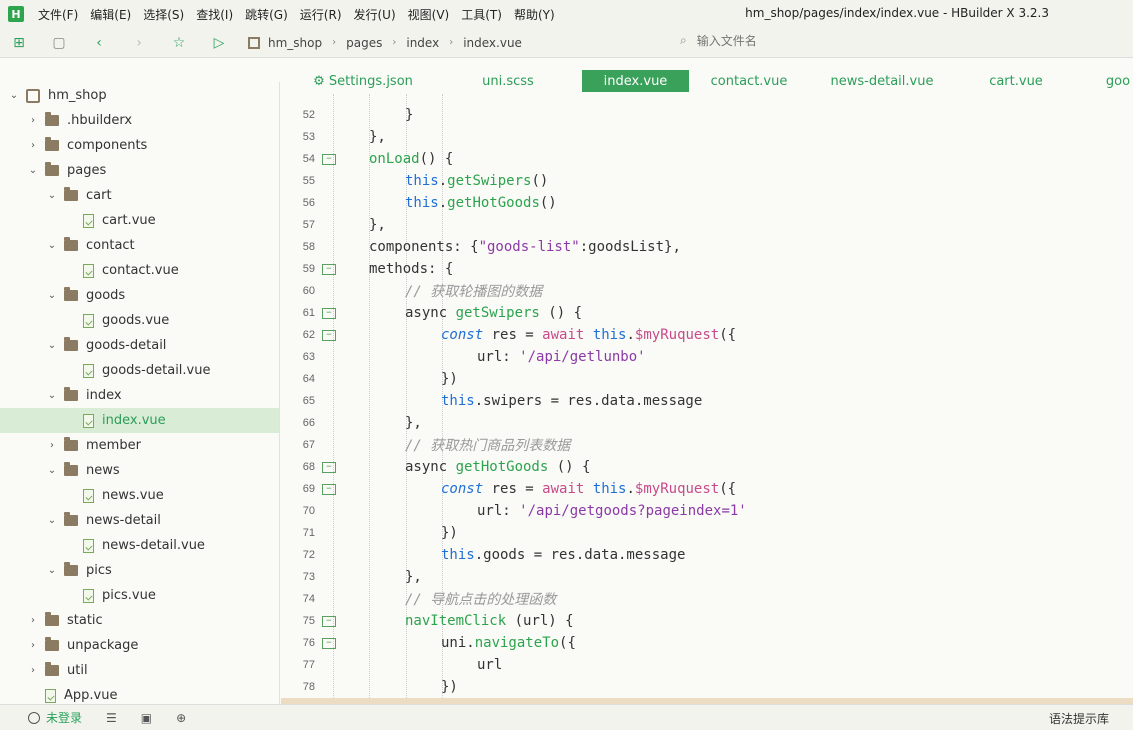 This screenshot has height=730, width=1133. What do you see at coordinates (58, 14) in the screenshot?
I see `menu-item: 文件(F)` at bounding box center [58, 14].